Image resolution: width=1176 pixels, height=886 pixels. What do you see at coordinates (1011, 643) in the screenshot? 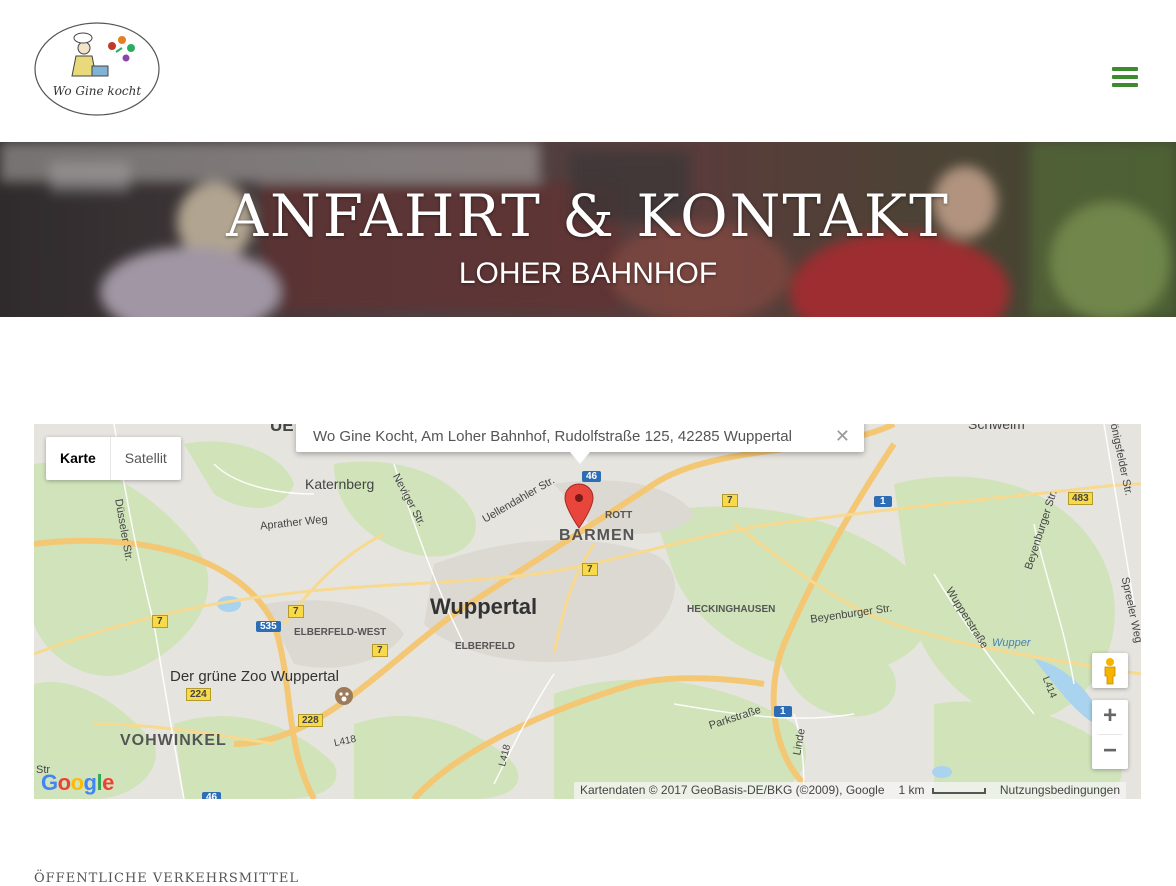
I see `map-label-wupper: Wupper` at bounding box center [1011, 643].